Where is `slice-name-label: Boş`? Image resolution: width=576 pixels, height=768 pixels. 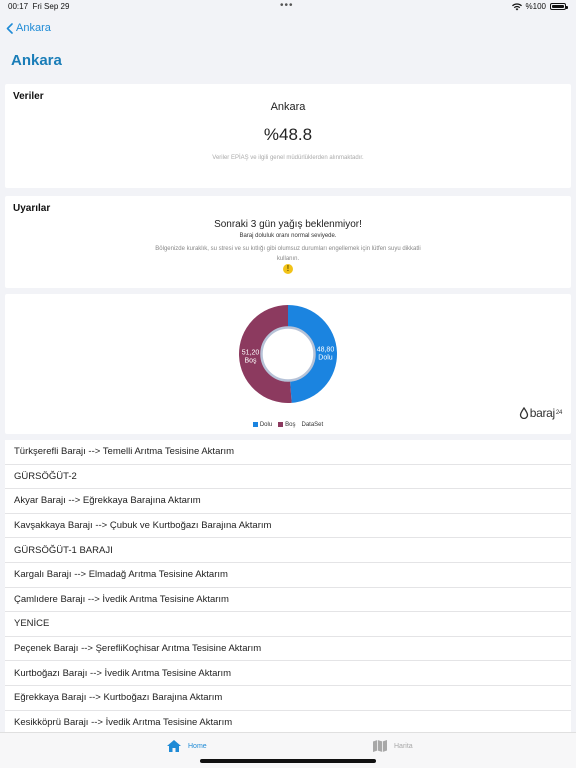 slice-name-label: Boş is located at coordinates (250, 360).